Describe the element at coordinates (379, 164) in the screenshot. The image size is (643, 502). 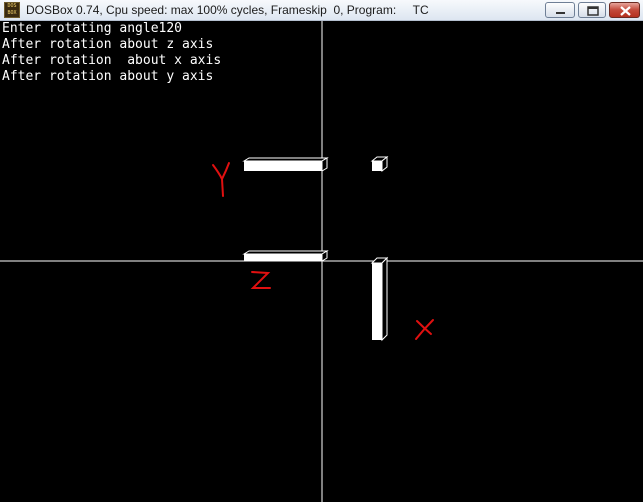
I see `cube-small` at that location.